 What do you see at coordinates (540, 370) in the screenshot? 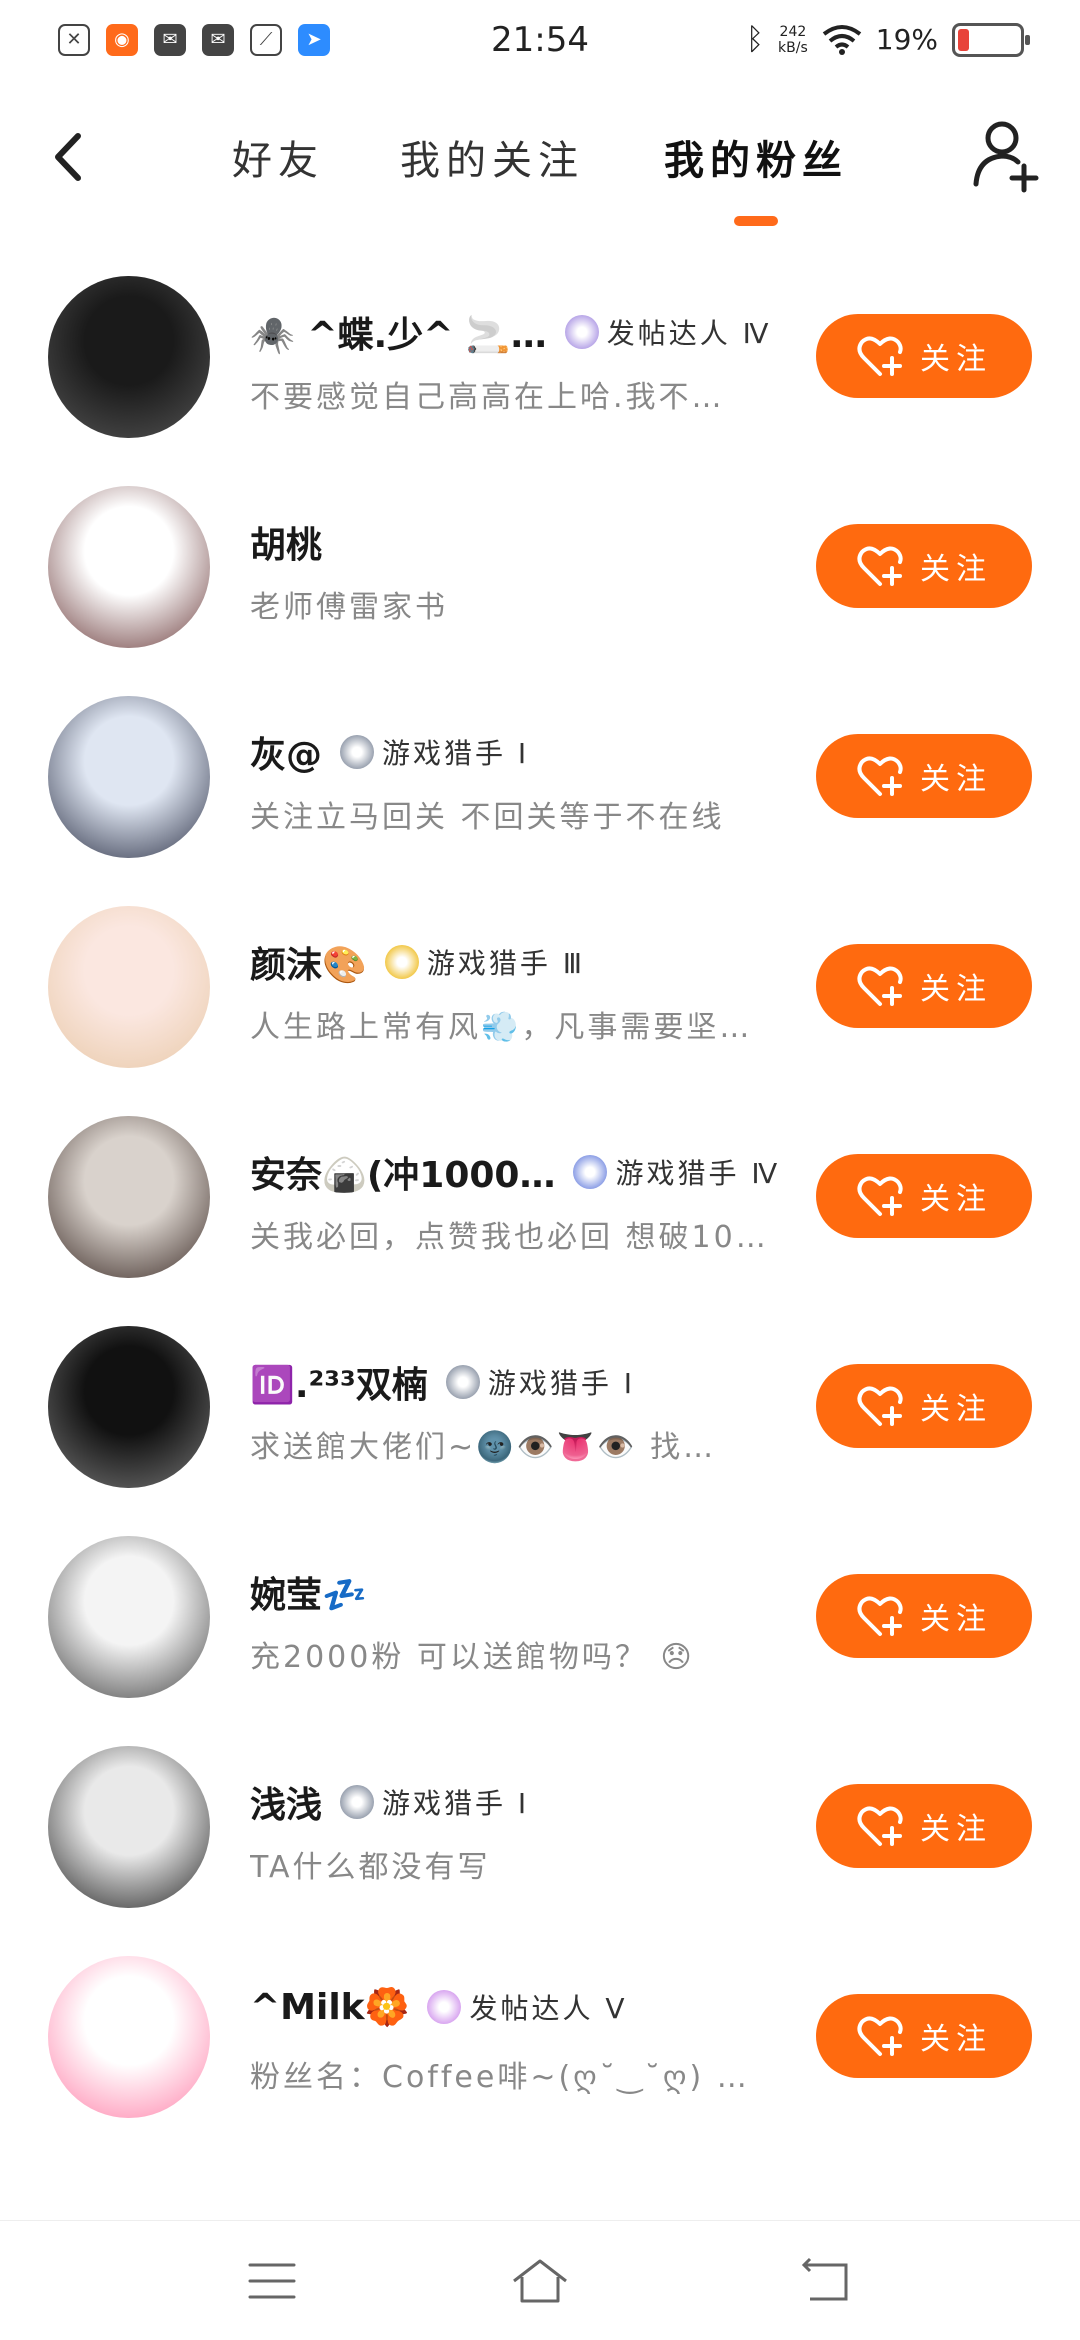
I see `follower-row: 🕷️ ^蝶.少^ 🚬… 发帖达人 Ⅳ 不要感觉自己高高在上哈.我不… 关注` at bounding box center [540, 370].